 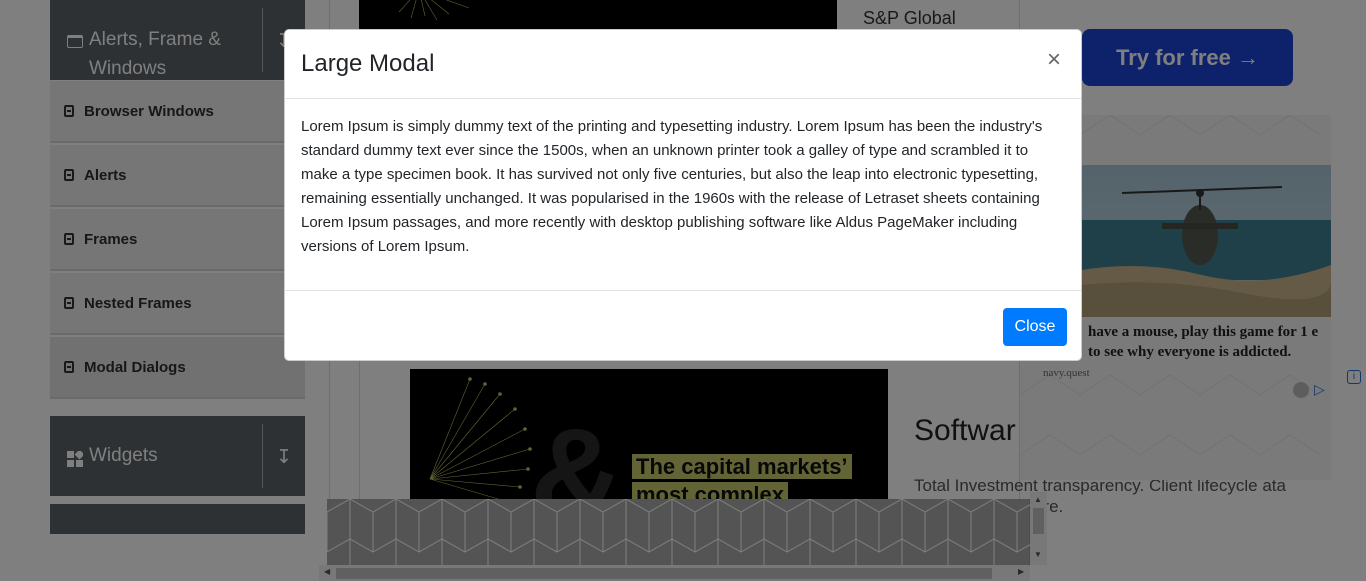 What do you see at coordinates (368, 63) in the screenshot?
I see `modal-title: Large Modal` at bounding box center [368, 63].